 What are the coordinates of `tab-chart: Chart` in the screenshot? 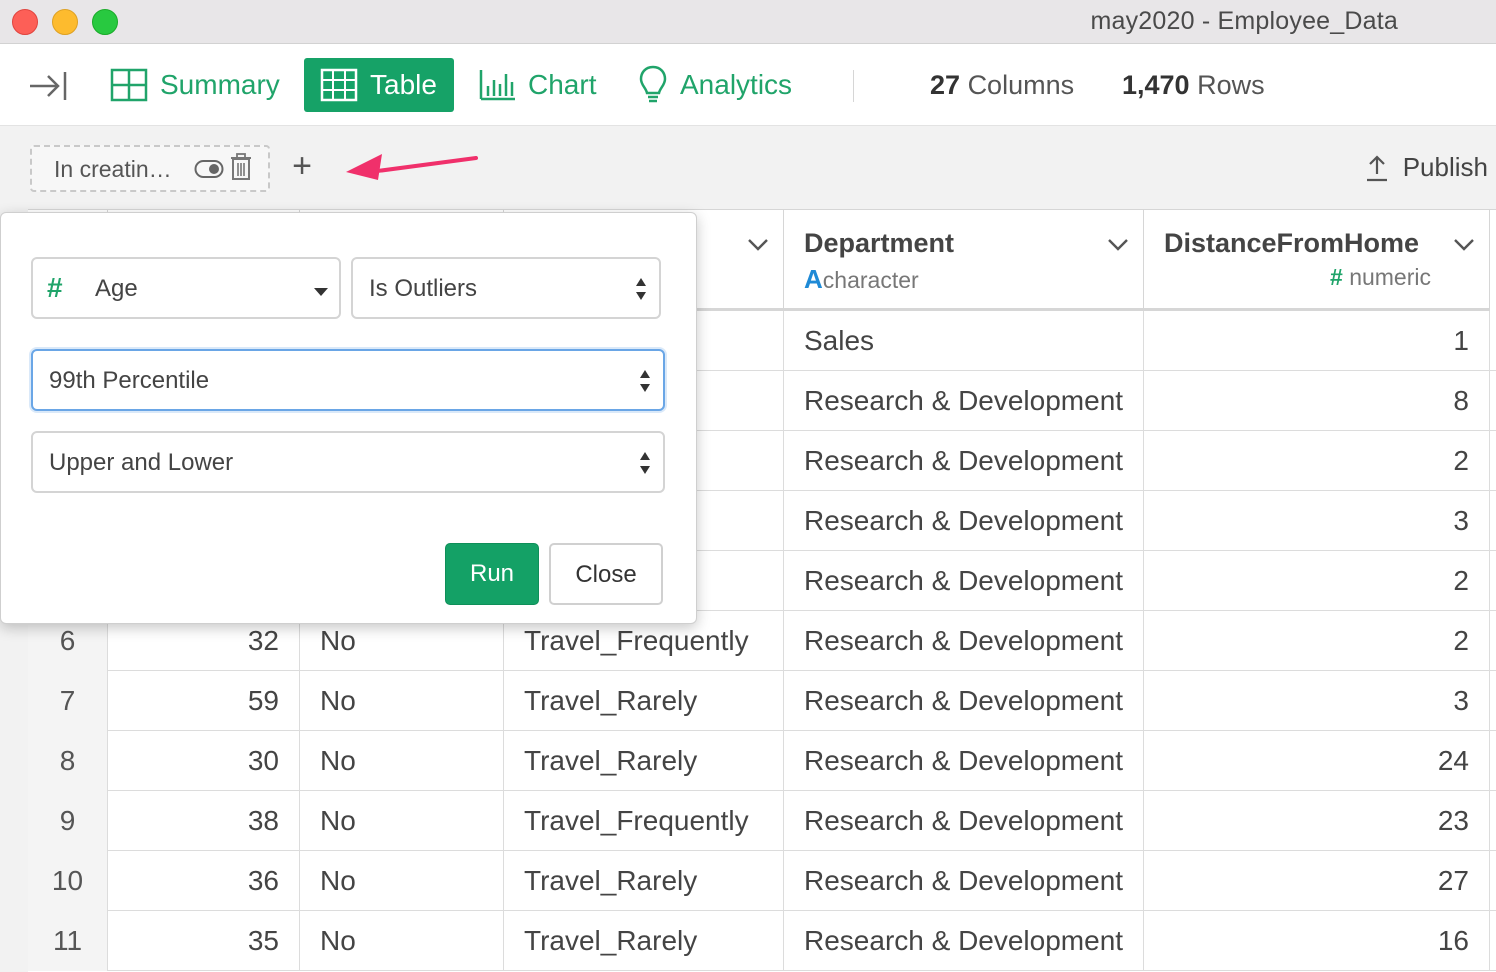 It's located at (537, 85).